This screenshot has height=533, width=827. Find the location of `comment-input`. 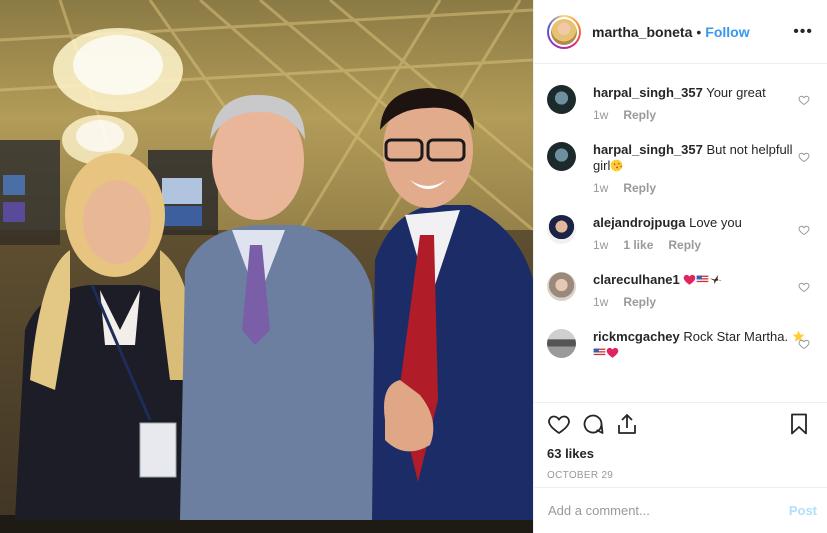

comment-input is located at coordinates (668, 510).